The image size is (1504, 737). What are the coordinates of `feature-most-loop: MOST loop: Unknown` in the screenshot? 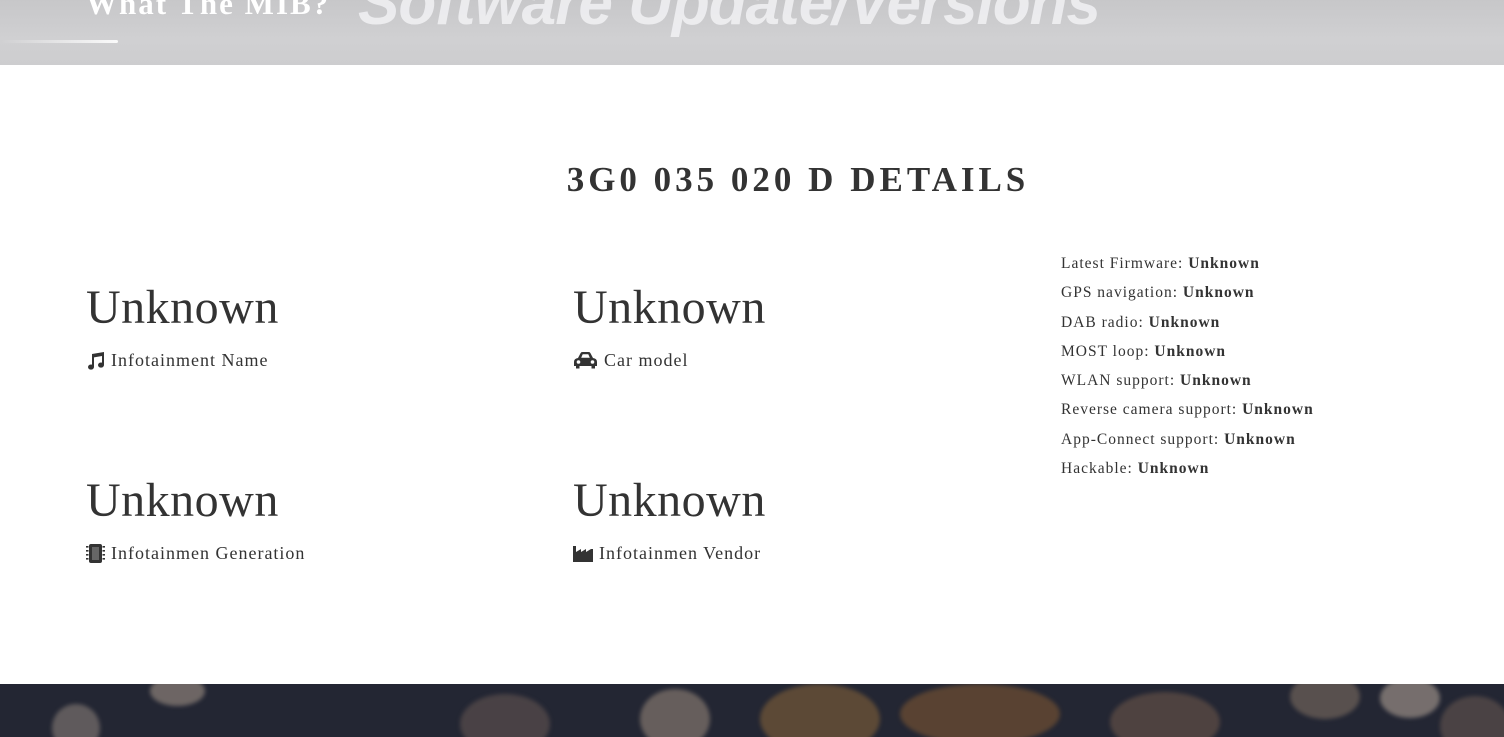 It's located at (1144, 351).